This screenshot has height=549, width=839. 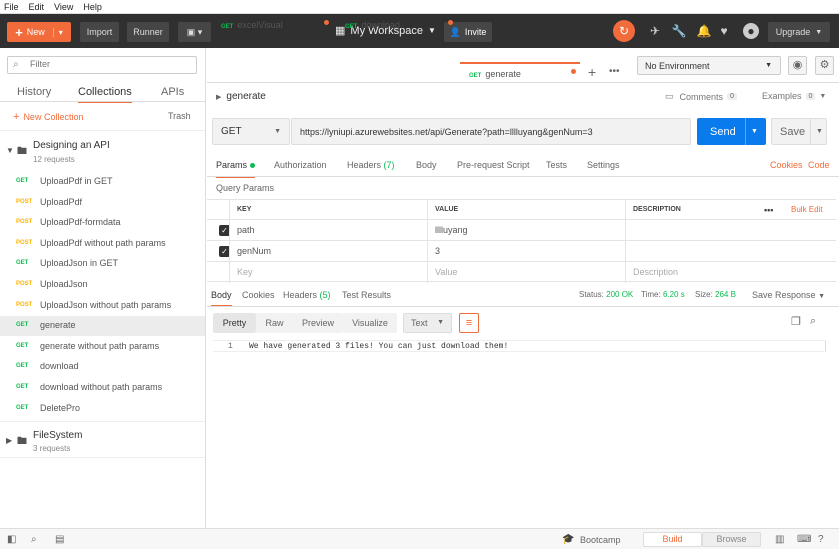 What do you see at coordinates (709, 65) in the screenshot?
I see `environment-select: No Environment ▼` at bounding box center [709, 65].